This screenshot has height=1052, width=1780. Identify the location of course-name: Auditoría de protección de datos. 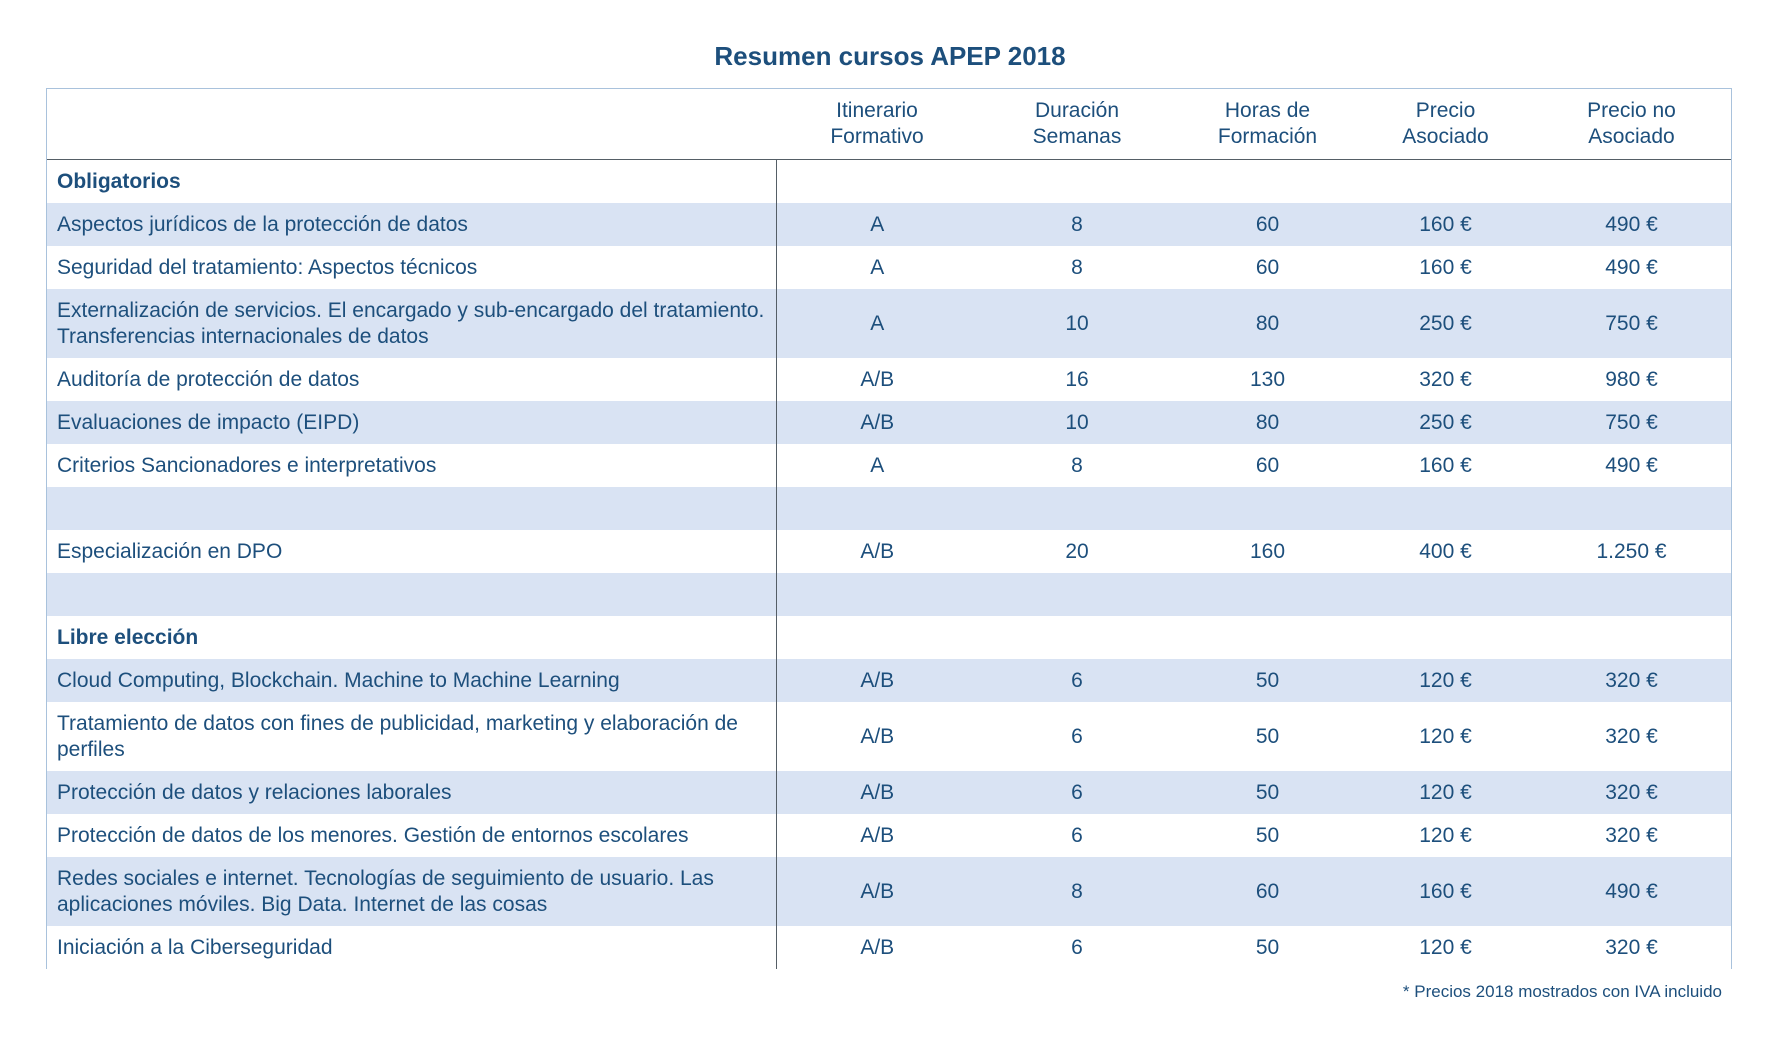
(412, 379).